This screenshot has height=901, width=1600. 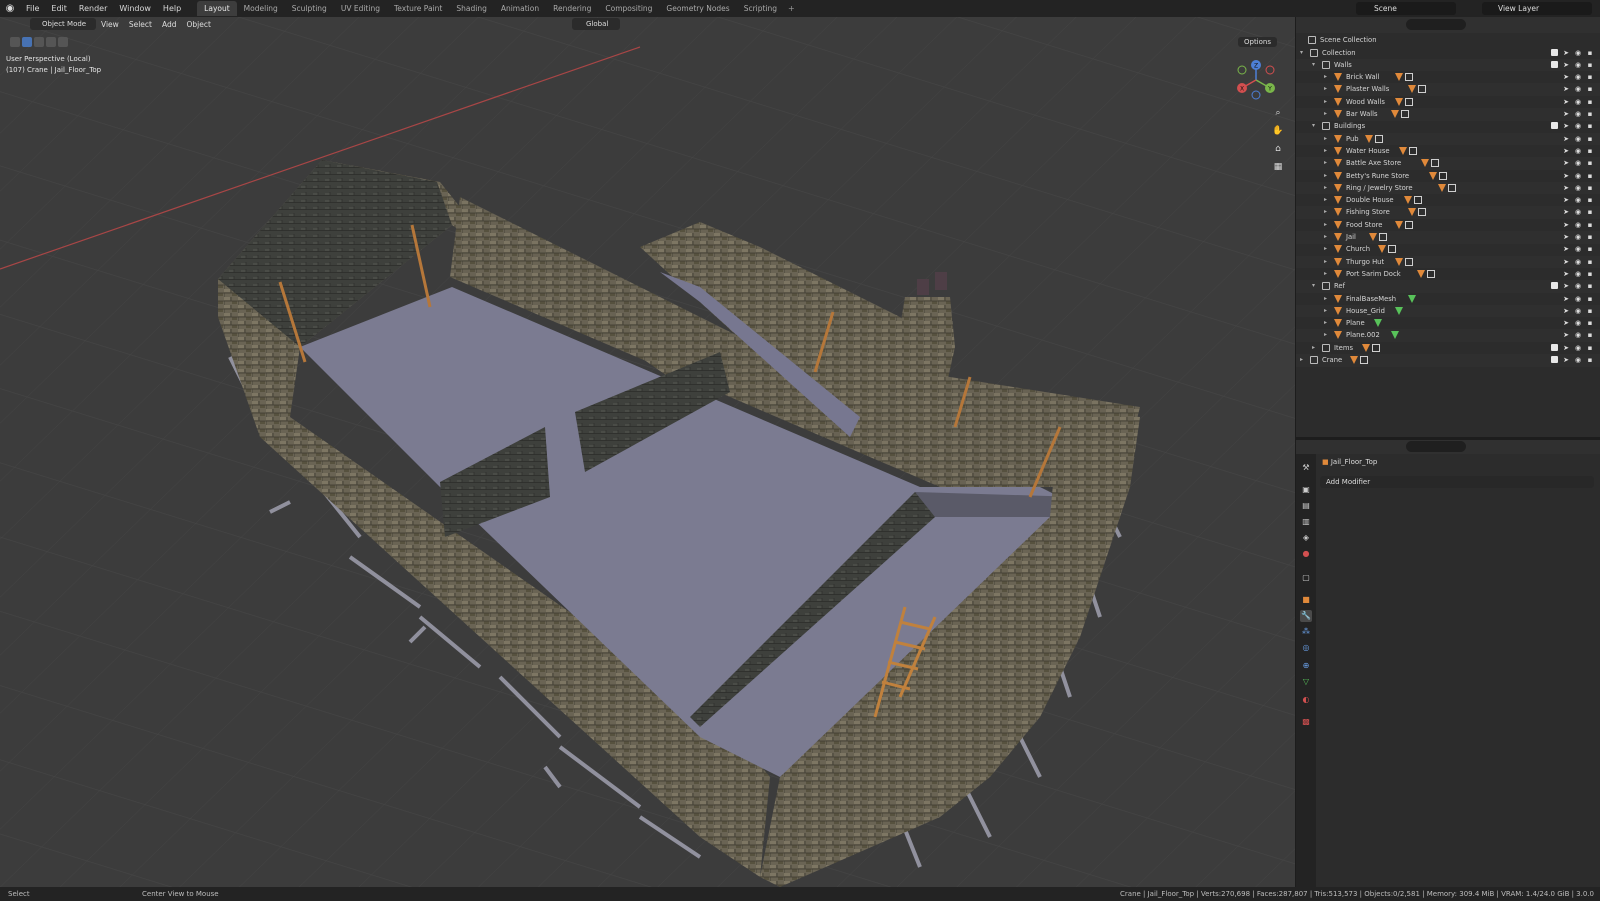 What do you see at coordinates (791, 8) in the screenshot?
I see `add-workspace-icon: +` at bounding box center [791, 8].